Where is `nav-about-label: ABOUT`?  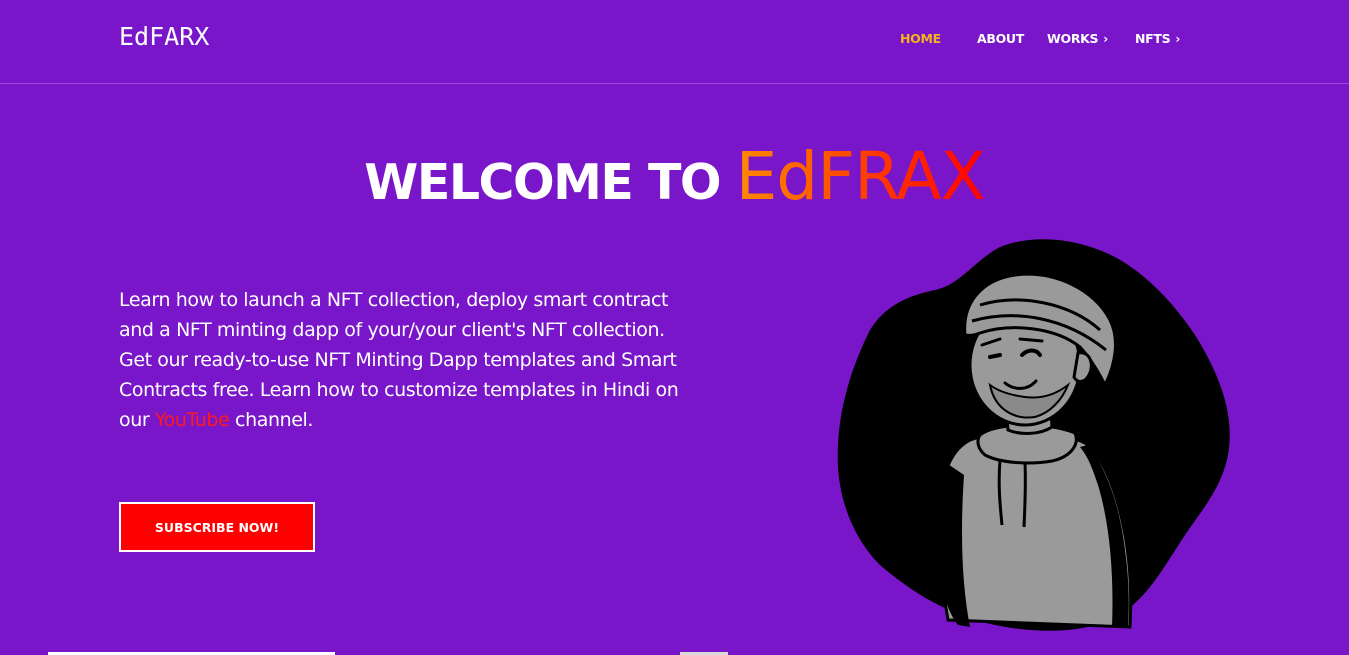
nav-about-label: ABOUT is located at coordinates (1001, 38).